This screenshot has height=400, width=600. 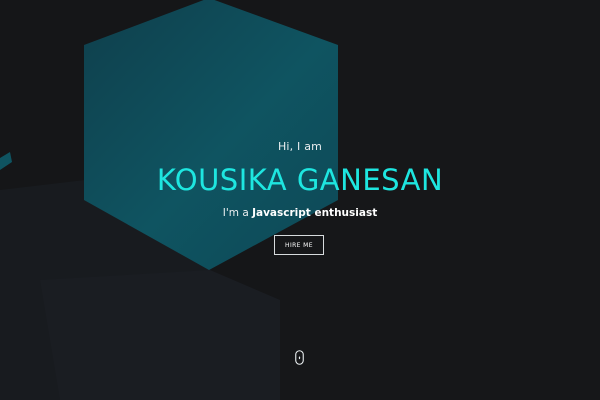 What do you see at coordinates (237, 213) in the screenshot?
I see `tagline-prefix: I'm a` at bounding box center [237, 213].